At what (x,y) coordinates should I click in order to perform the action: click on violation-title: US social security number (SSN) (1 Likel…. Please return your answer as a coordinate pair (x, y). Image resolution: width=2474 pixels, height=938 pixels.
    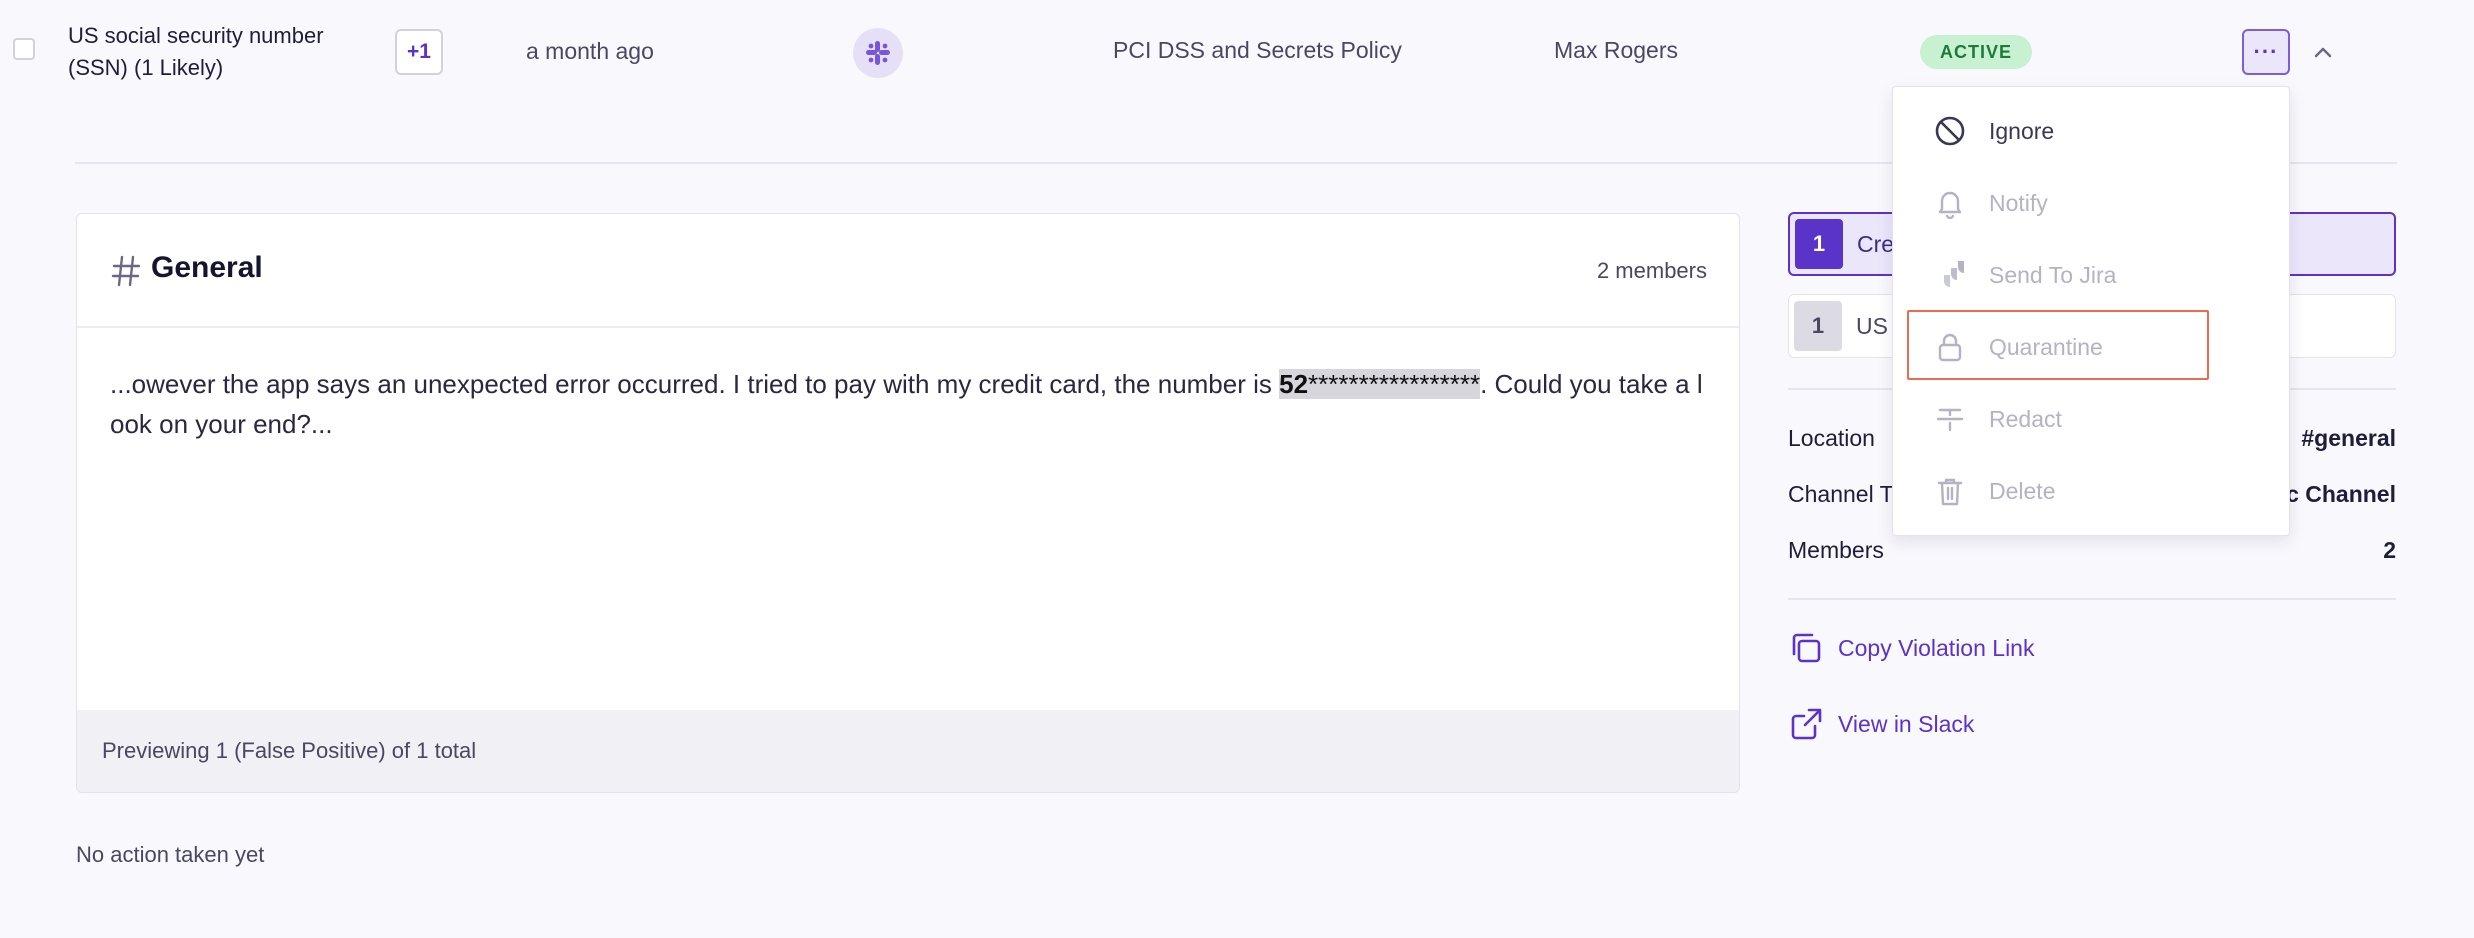
    Looking at the image, I should click on (196, 51).